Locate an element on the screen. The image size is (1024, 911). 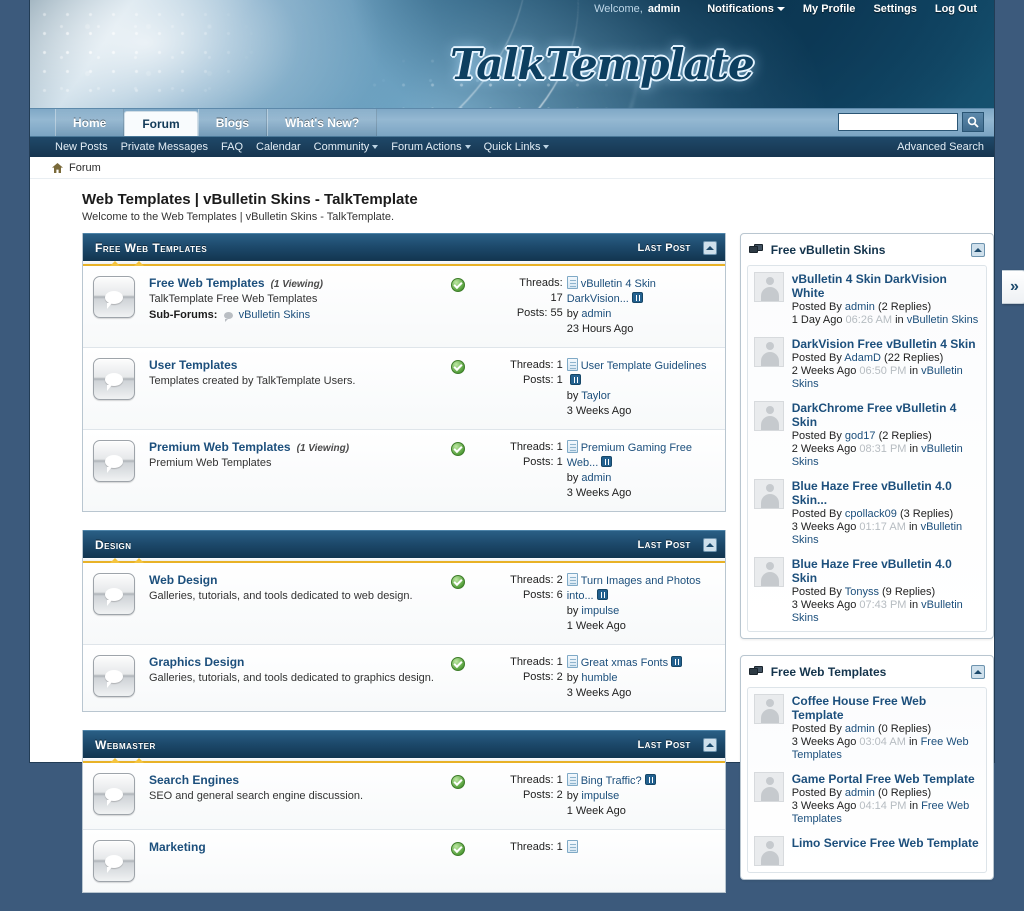
welcome-username: admin is located at coordinates (664, 9).